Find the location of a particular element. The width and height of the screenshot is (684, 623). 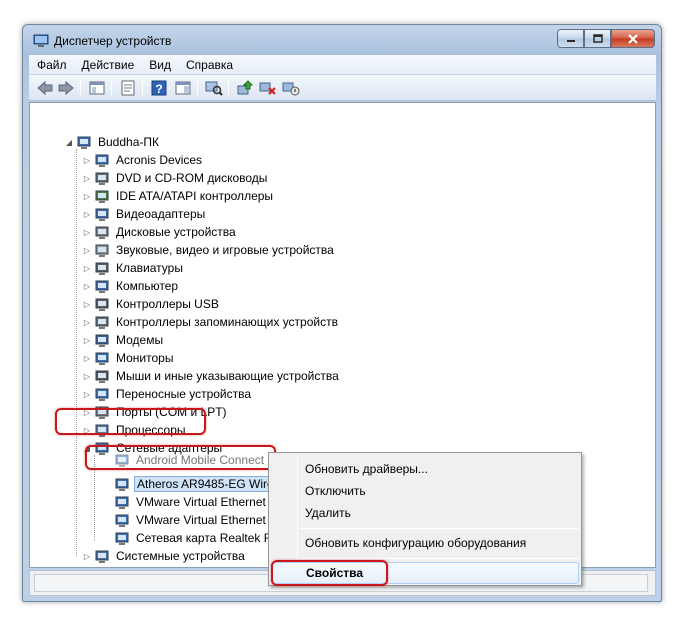

menu-view: Вид is located at coordinates (159, 65).